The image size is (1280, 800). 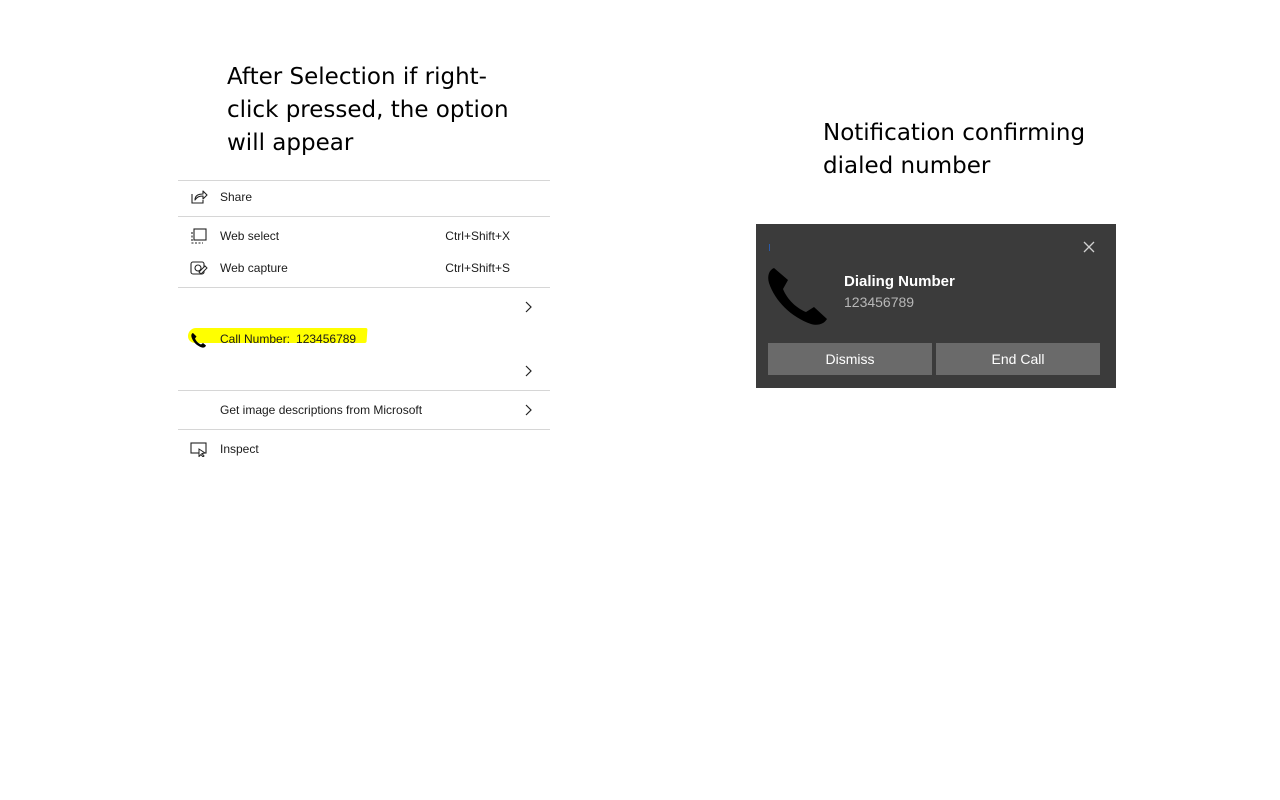 I want to click on end-call-button: End Call, so click(x=1018, y=359).